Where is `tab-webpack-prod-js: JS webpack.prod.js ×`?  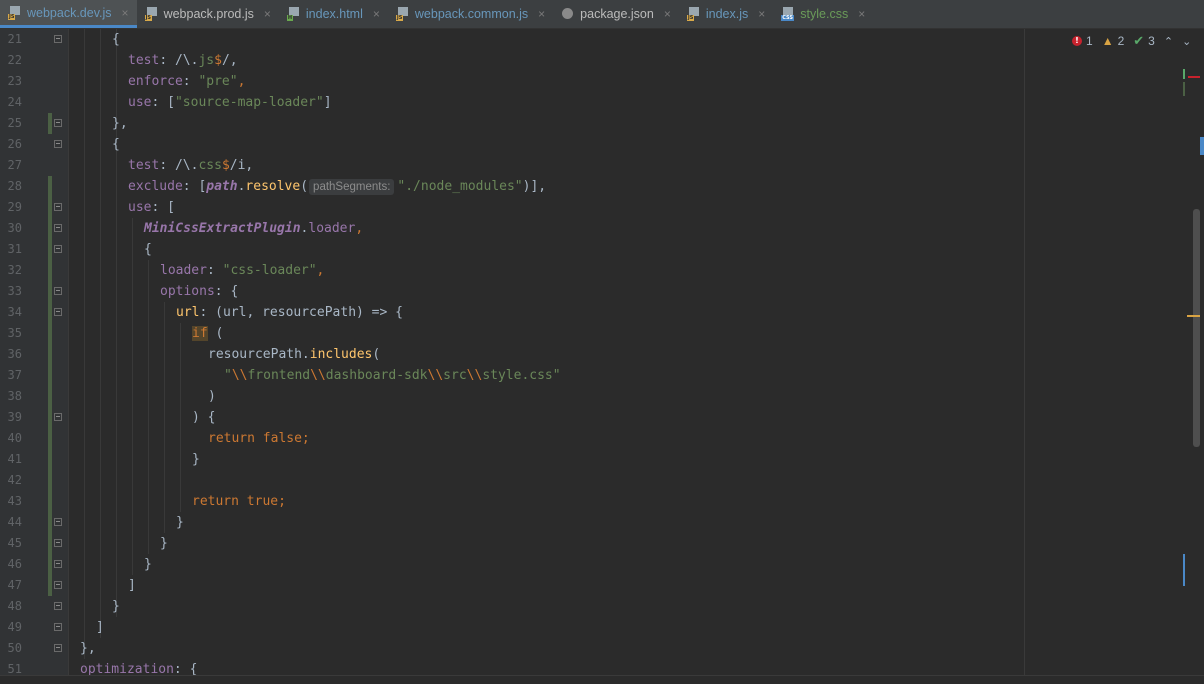
tab-webpack-prod-js: JS webpack.prod.js × is located at coordinates (208, 14).